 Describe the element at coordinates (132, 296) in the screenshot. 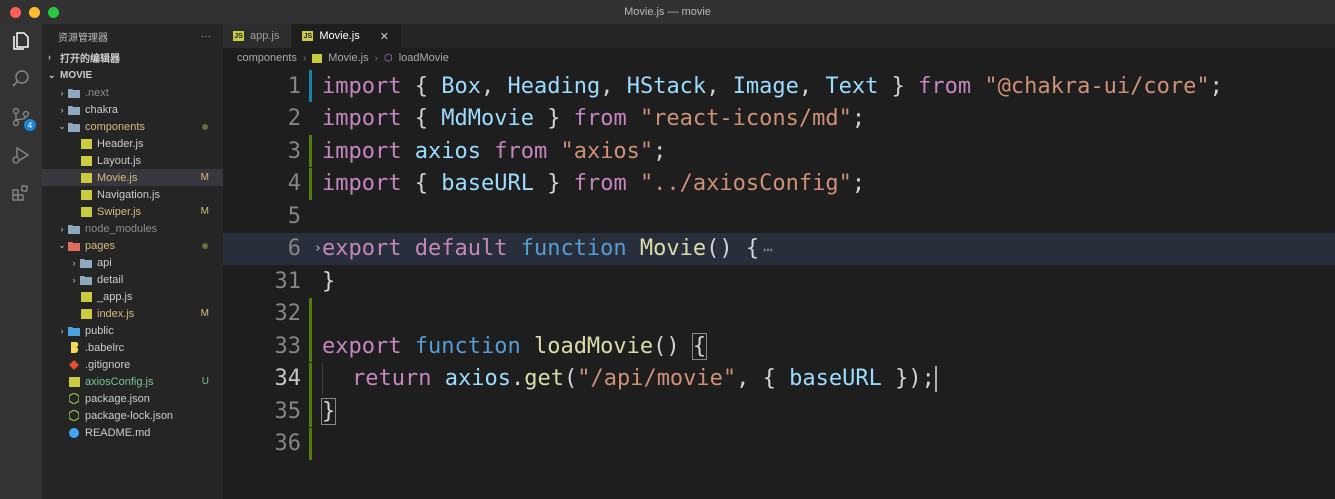

I see `tree-file: _app.js` at that location.